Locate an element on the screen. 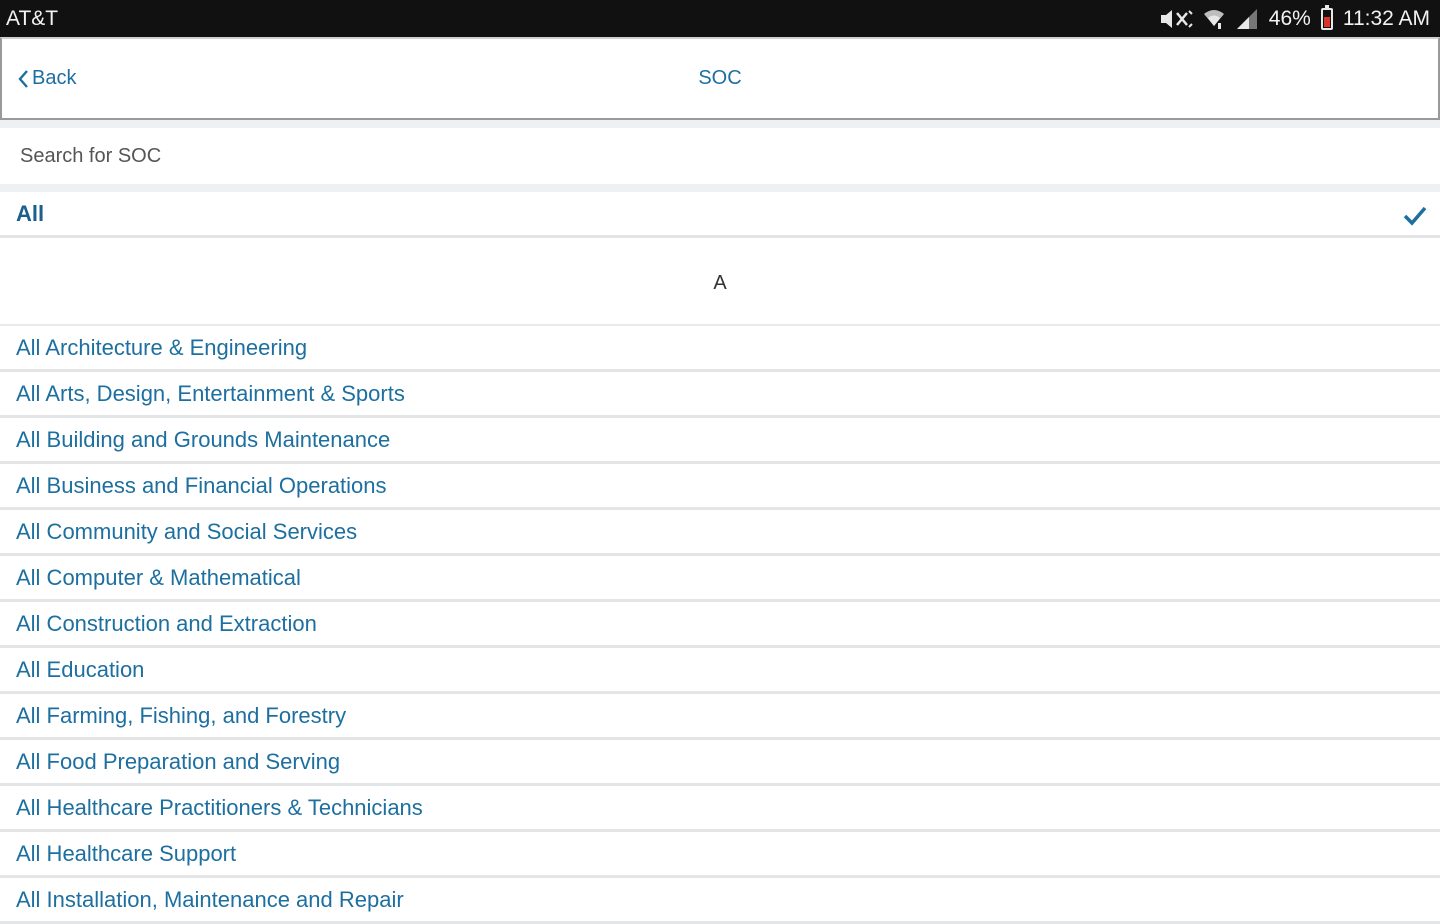 The image size is (1440, 924). section-header: A is located at coordinates (720, 282).